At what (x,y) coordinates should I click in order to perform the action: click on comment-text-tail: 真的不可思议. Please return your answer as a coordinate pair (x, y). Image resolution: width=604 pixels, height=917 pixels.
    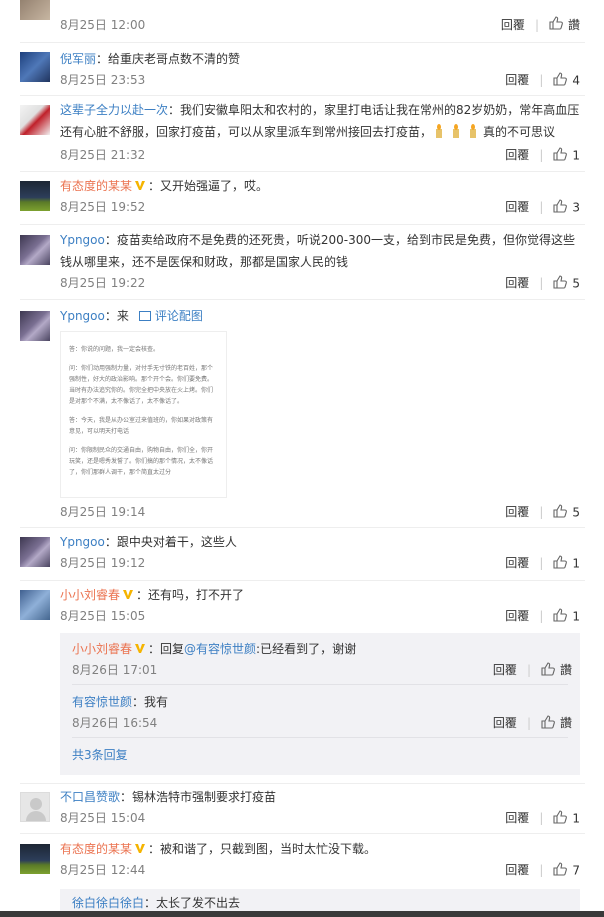
    Looking at the image, I should click on (519, 132).